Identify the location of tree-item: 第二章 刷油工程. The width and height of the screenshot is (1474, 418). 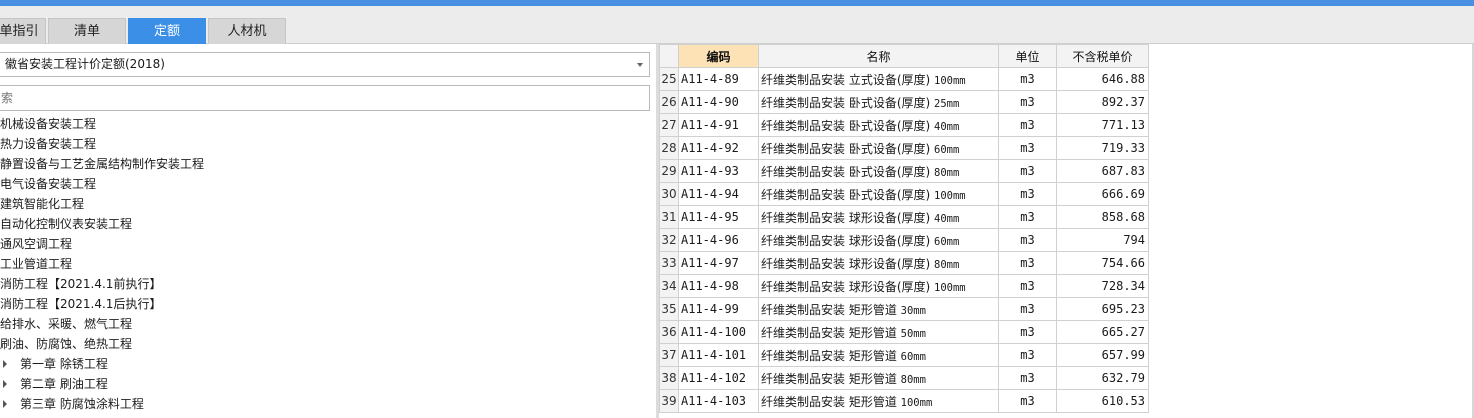
(328, 384).